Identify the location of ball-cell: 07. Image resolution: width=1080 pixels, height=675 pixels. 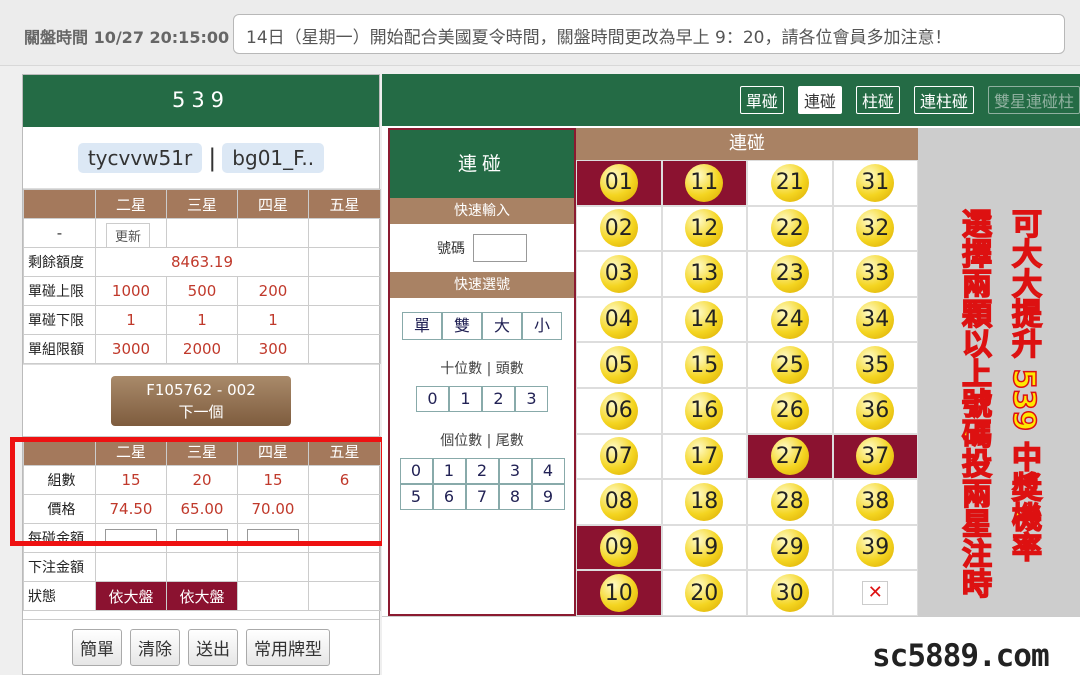
(619, 456).